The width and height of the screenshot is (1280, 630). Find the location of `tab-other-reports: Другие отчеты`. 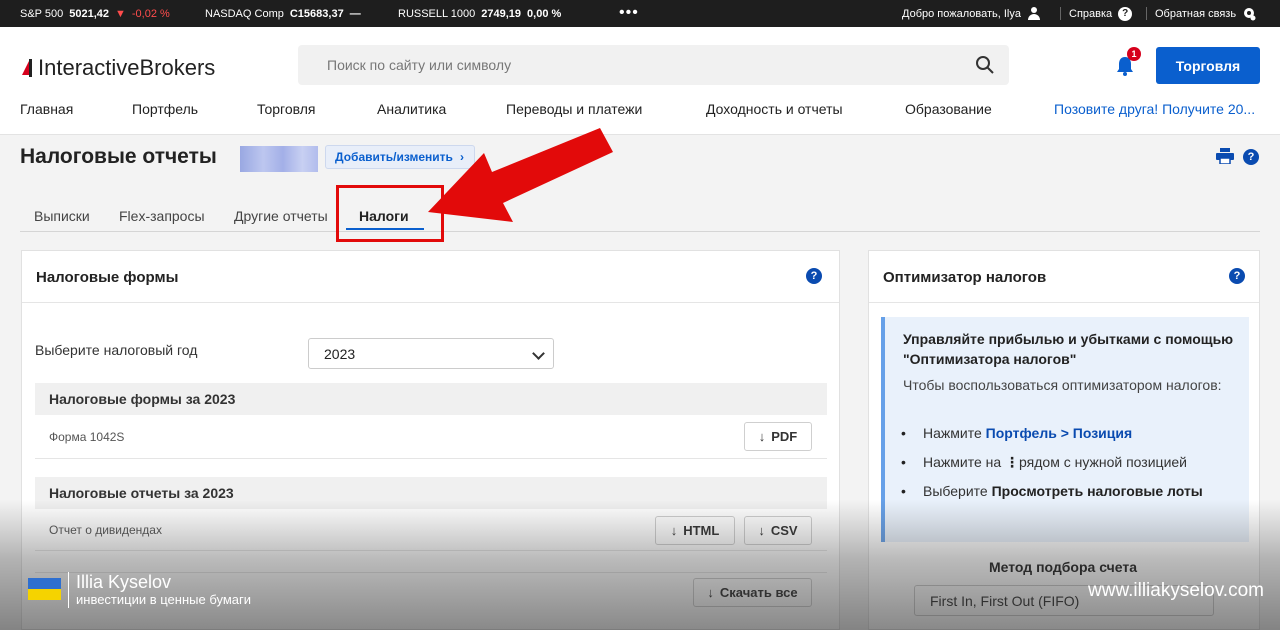

tab-other-reports: Другие отчеты is located at coordinates (281, 216).